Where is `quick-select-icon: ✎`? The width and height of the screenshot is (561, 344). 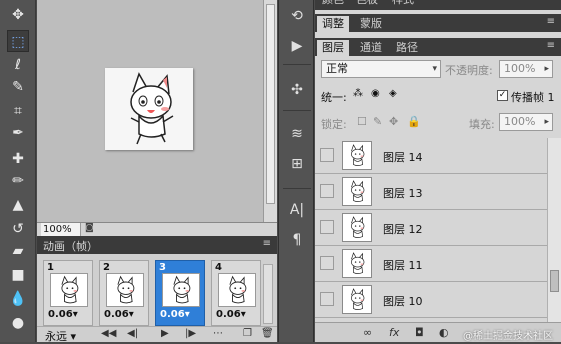
quick-select-icon: ✎ is located at coordinates (18, 87).